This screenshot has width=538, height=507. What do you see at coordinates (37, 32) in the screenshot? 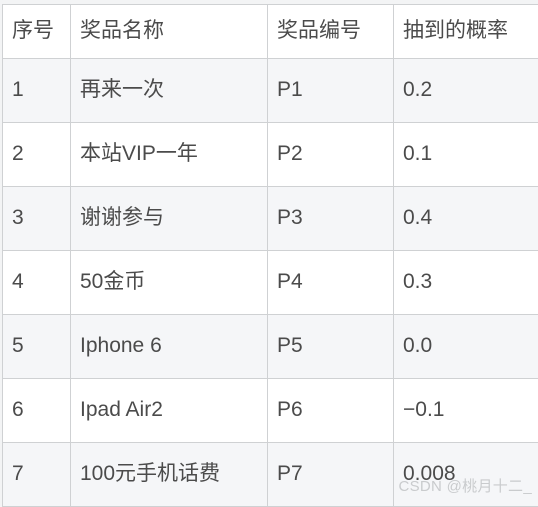
I see `column-header-index: 序号` at bounding box center [37, 32].